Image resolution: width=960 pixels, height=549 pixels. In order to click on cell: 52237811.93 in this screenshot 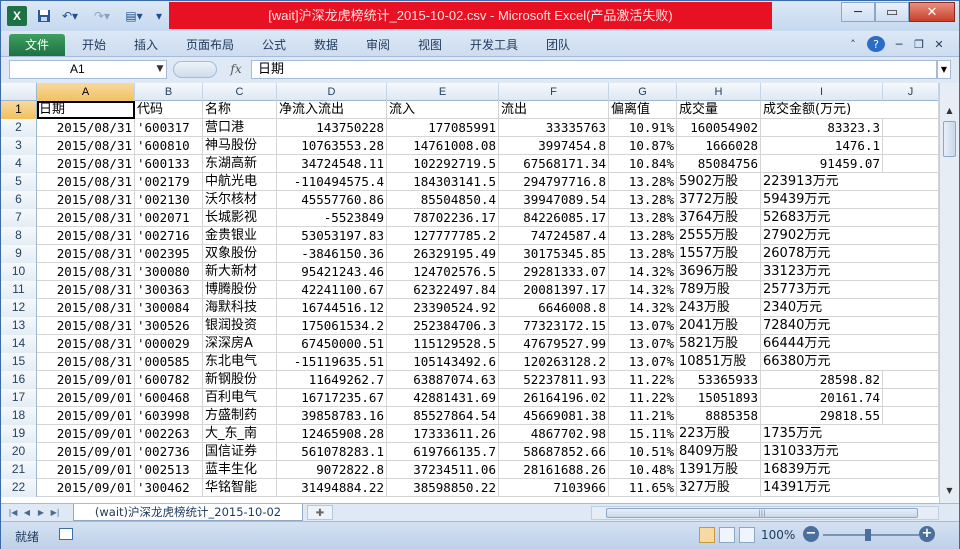, I will do `click(554, 380)`.